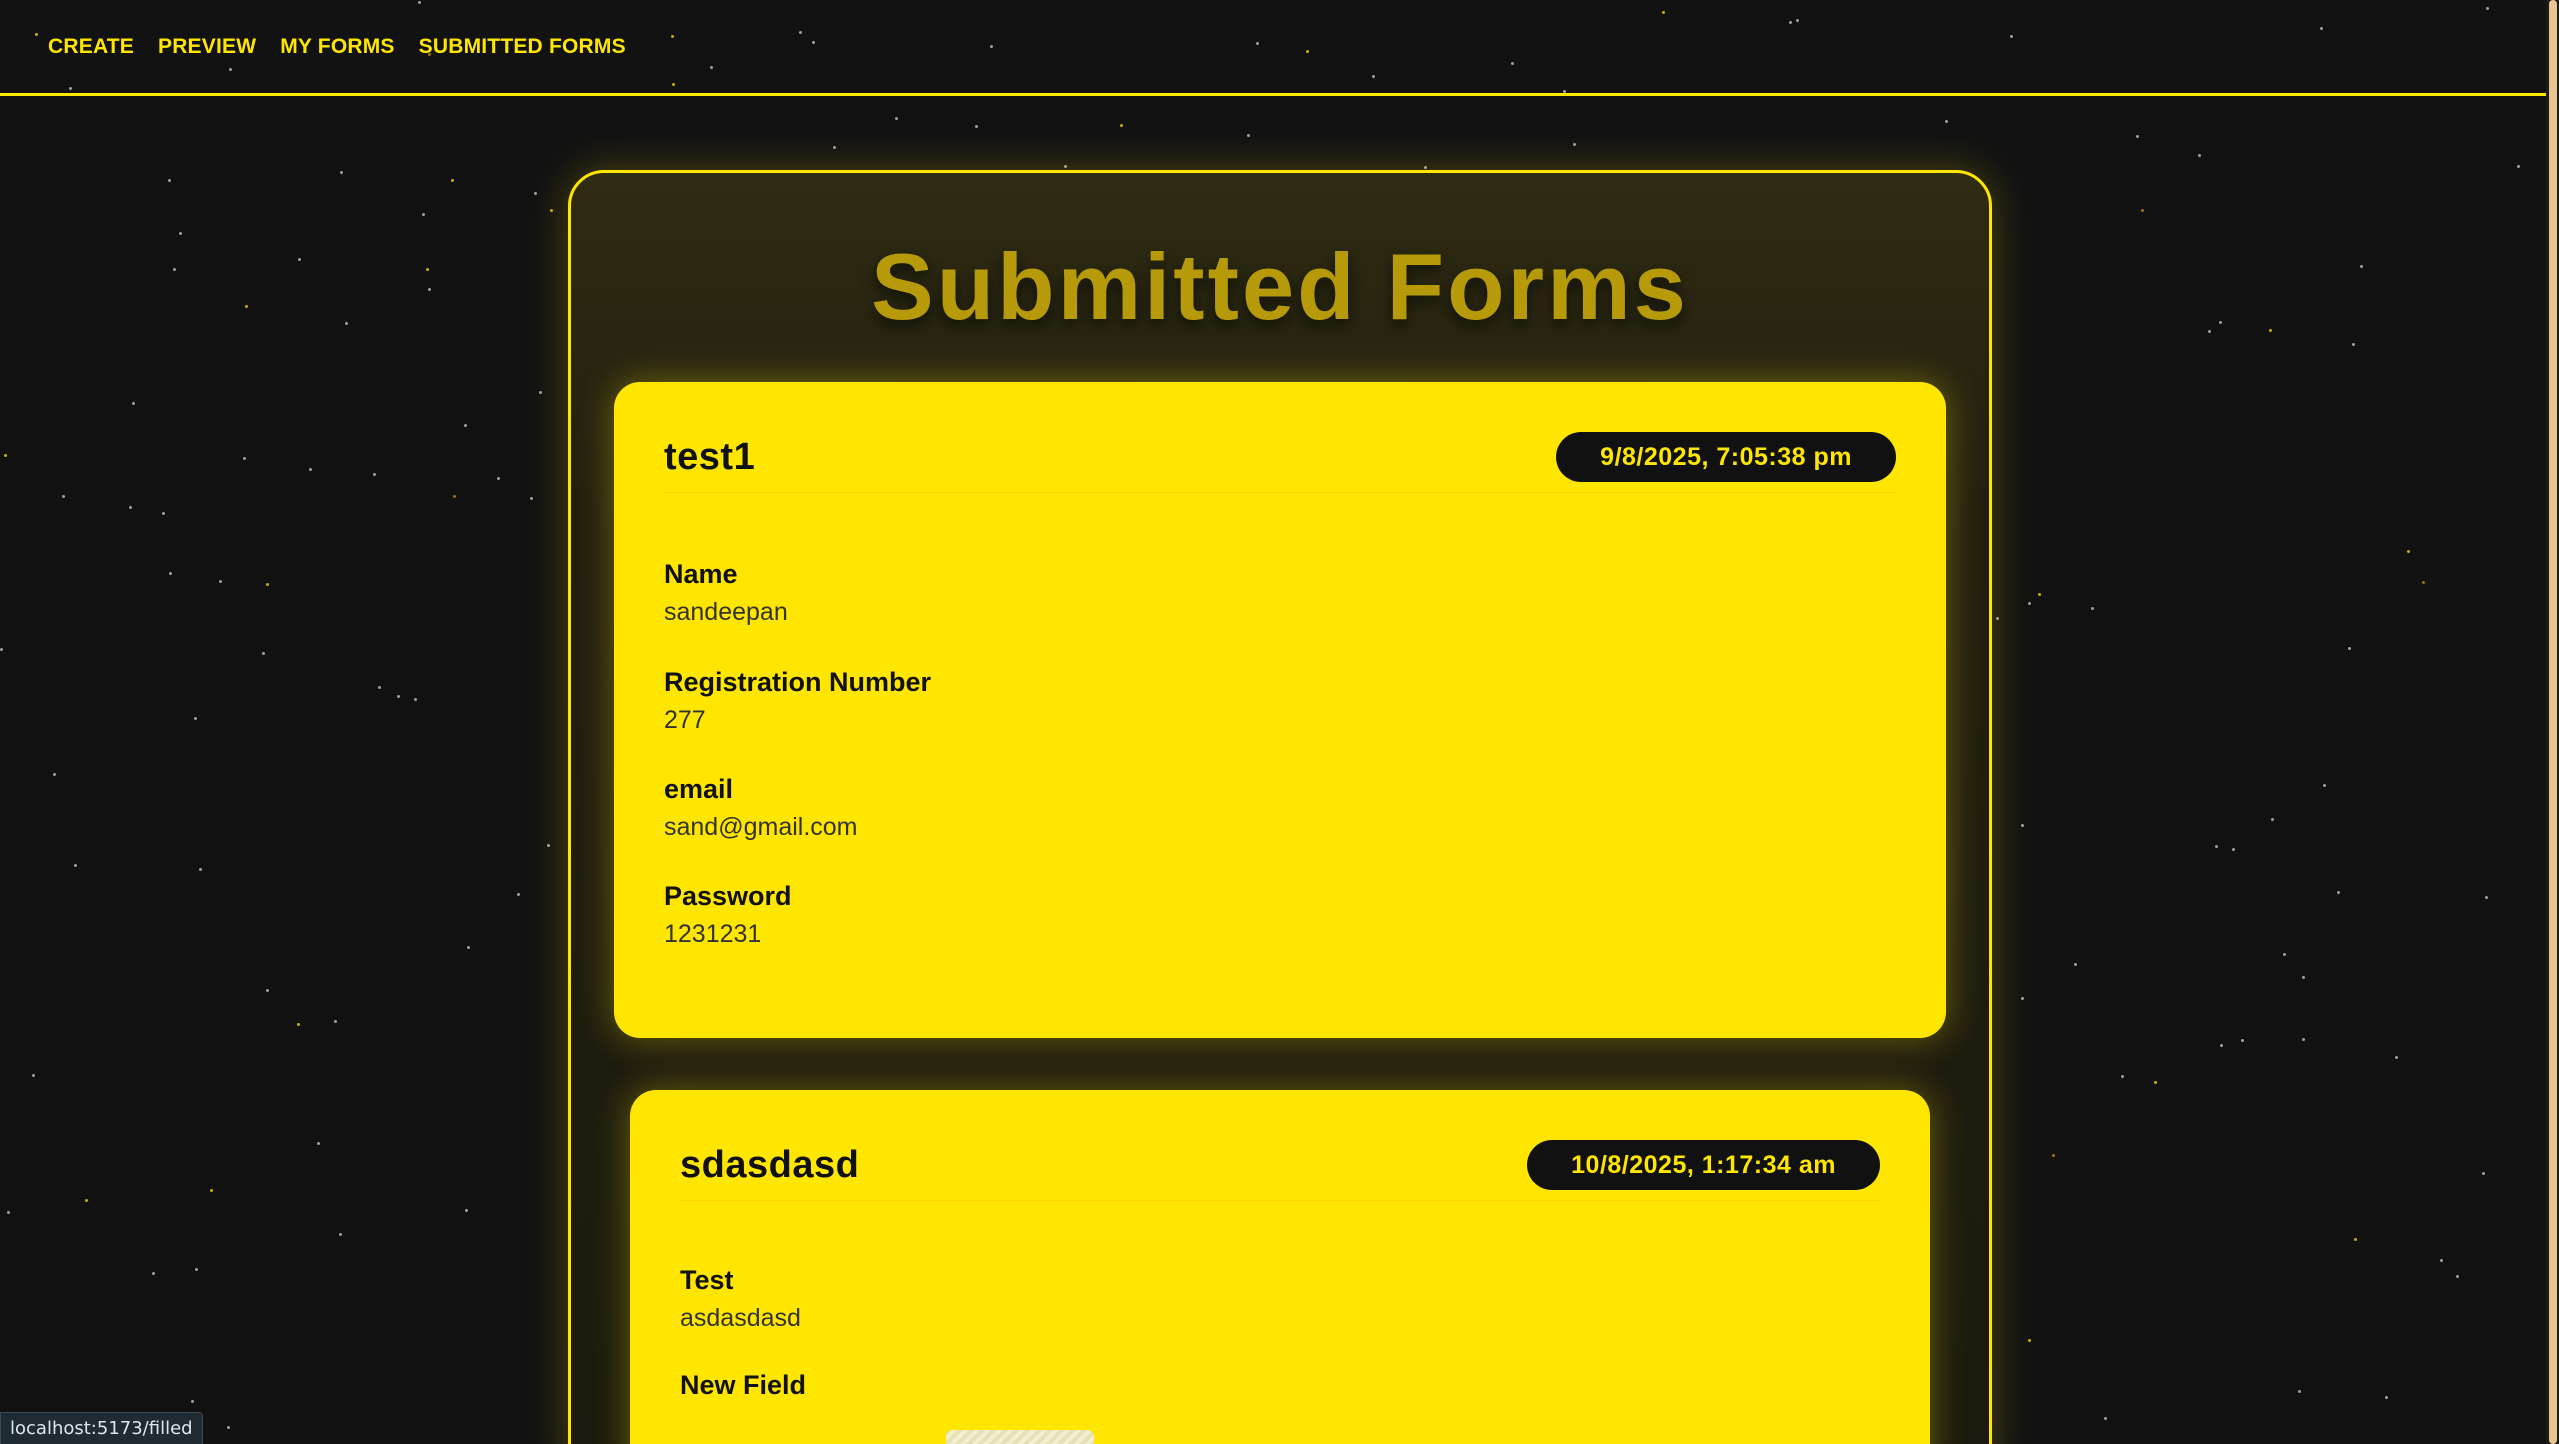 The height and width of the screenshot is (1444, 2559). I want to click on nav-link-submitted-forms: SUBMITTED FORMS, so click(522, 47).